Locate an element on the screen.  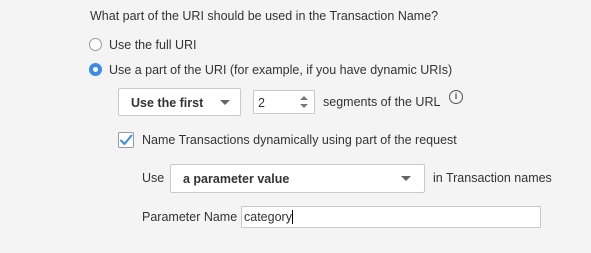
segment-mode-select: Use the first is located at coordinates (179, 102).